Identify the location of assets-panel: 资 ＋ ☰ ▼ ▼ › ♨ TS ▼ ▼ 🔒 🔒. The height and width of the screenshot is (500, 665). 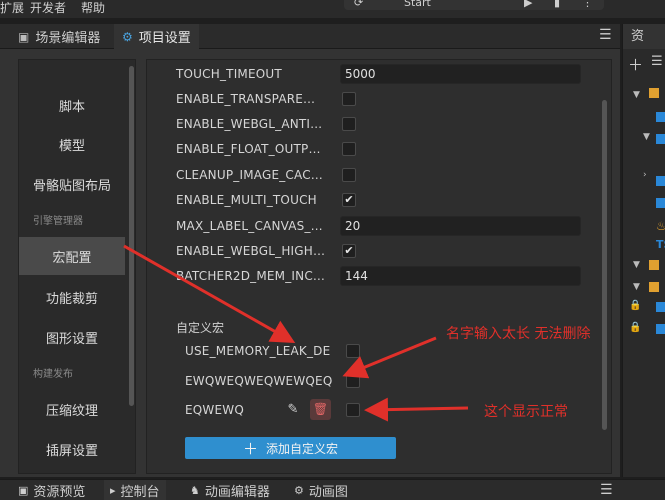
(643, 250).